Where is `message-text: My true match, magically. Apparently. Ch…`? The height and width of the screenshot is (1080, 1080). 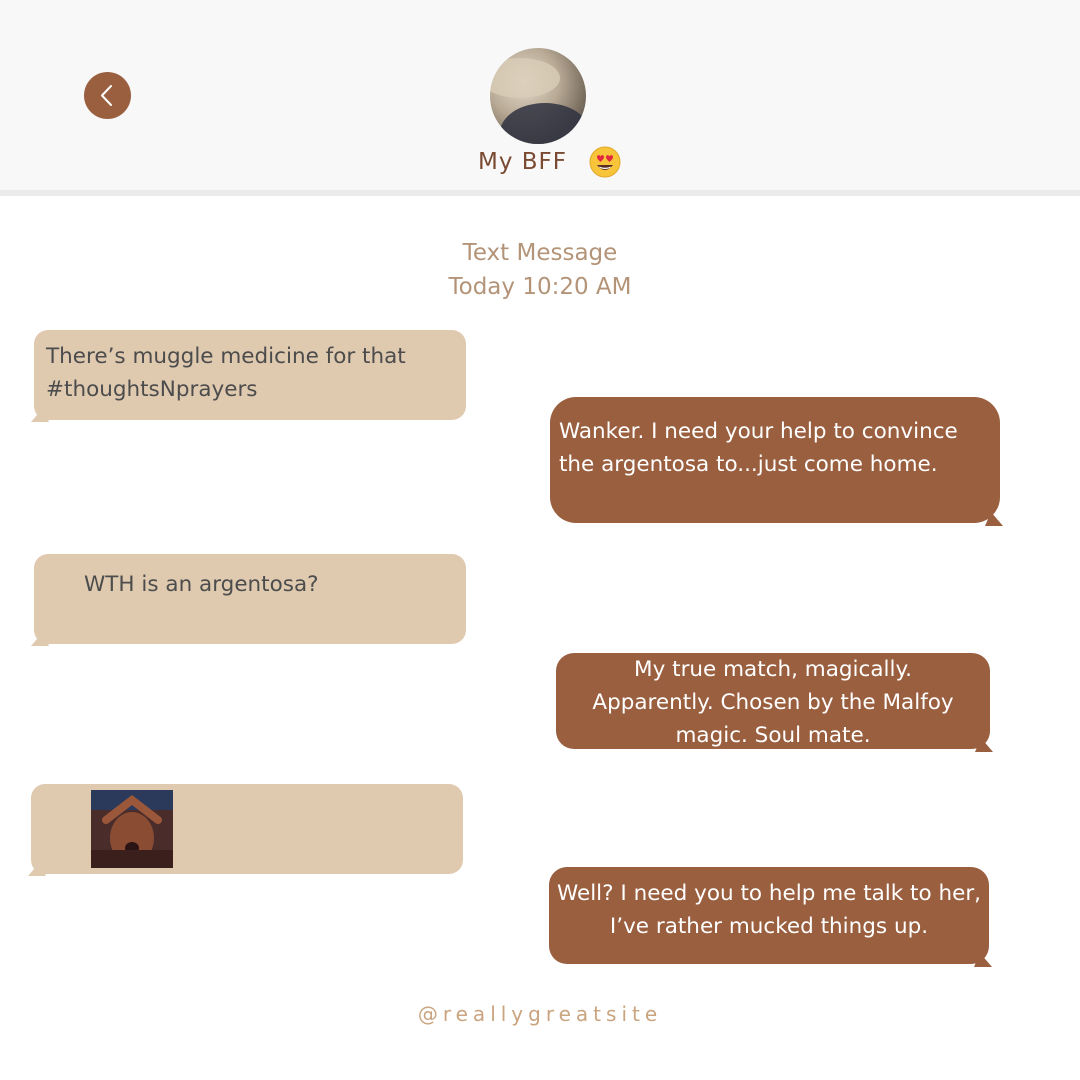 message-text: My true match, magically. Apparently. Ch… is located at coordinates (773, 702).